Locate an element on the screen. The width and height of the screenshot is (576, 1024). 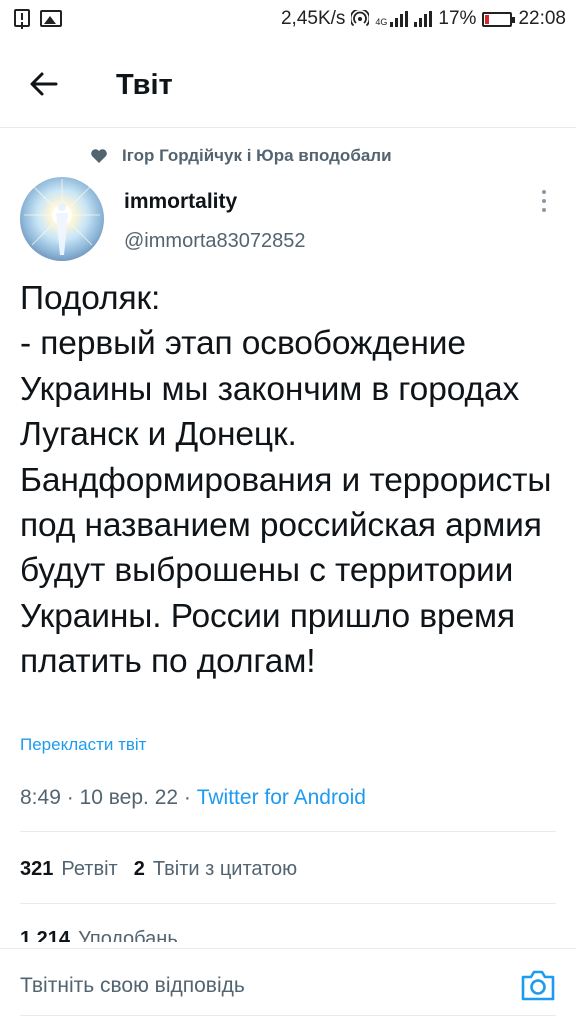
reply-underline is located at coordinates (288, 1015).